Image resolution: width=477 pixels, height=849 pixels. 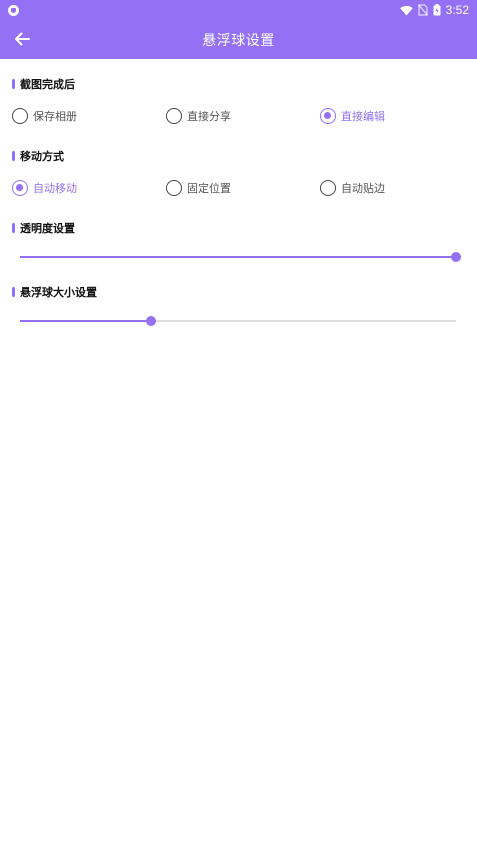 What do you see at coordinates (363, 116) in the screenshot?
I see `radio-label: 直接编辑` at bounding box center [363, 116].